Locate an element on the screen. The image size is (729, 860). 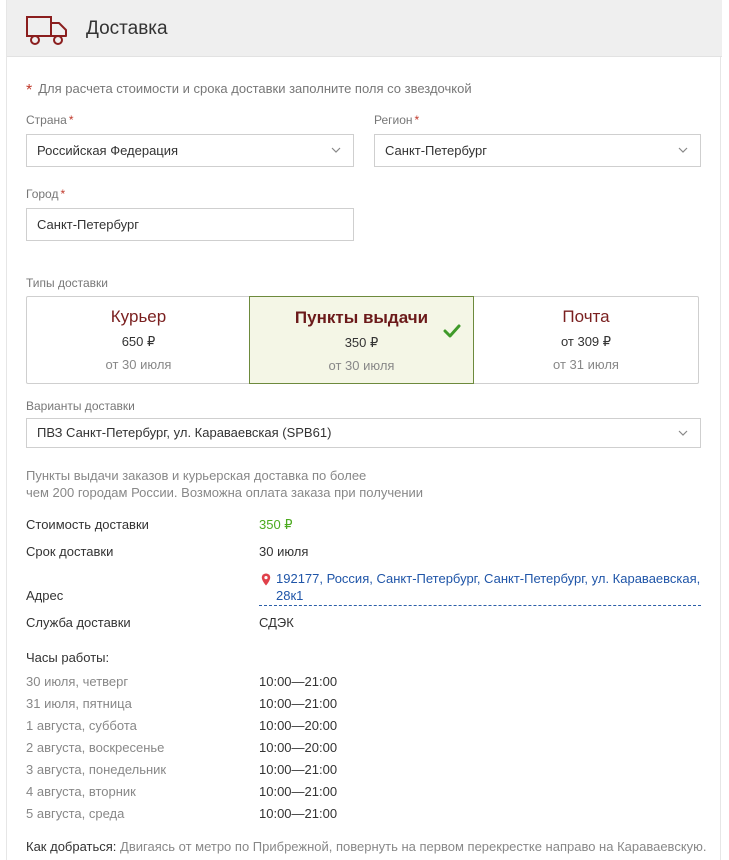
page-title: Доставка is located at coordinates (127, 28).